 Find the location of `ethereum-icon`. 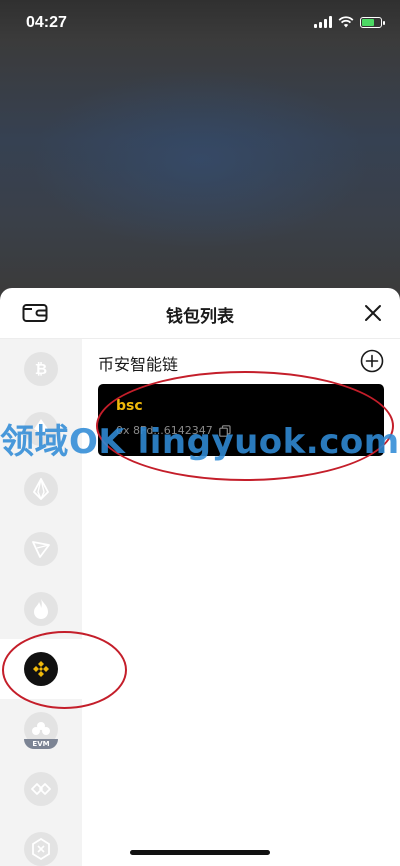

ethereum-icon is located at coordinates (41, 429).